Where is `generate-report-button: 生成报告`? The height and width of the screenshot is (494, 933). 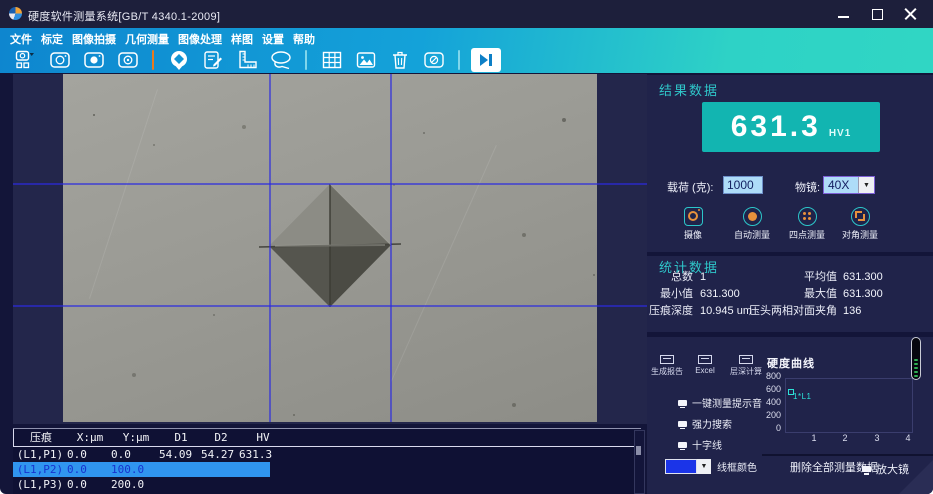 generate-report-button: 生成报告 is located at coordinates (667, 366).